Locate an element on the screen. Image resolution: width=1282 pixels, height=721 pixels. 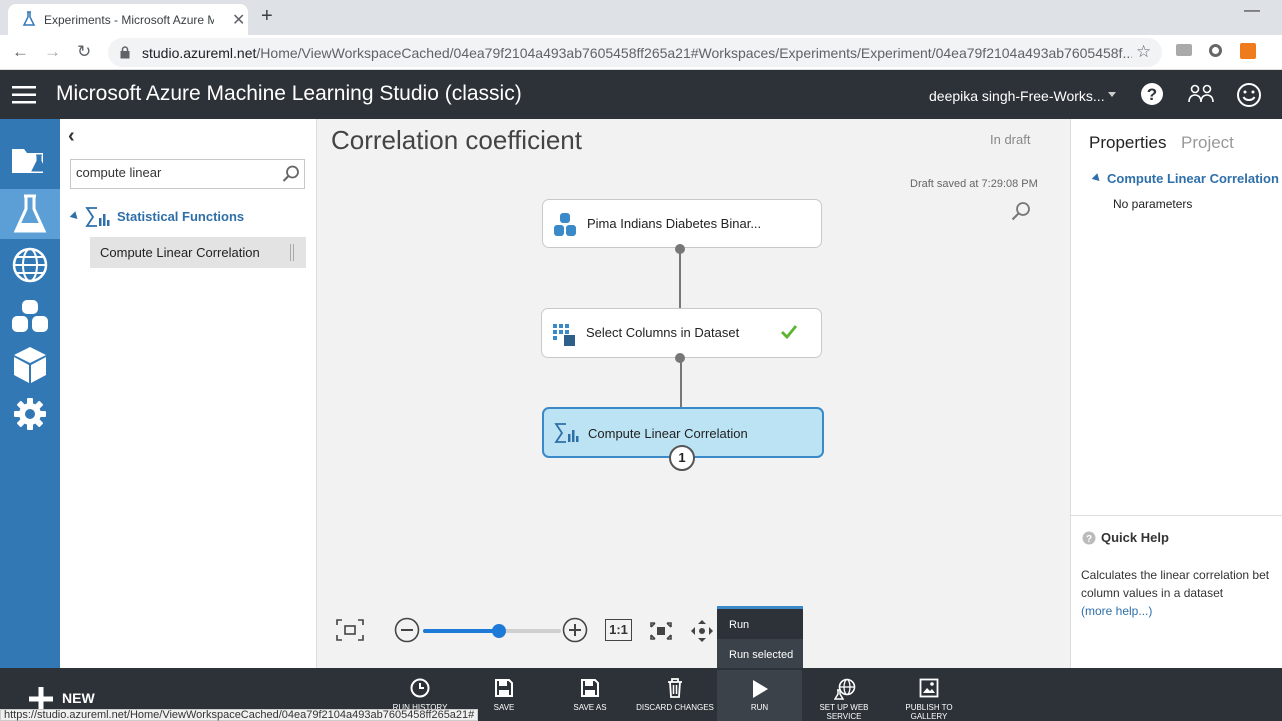
category-statistical-functions: Statistical Functions is located at coordinates (180, 216).